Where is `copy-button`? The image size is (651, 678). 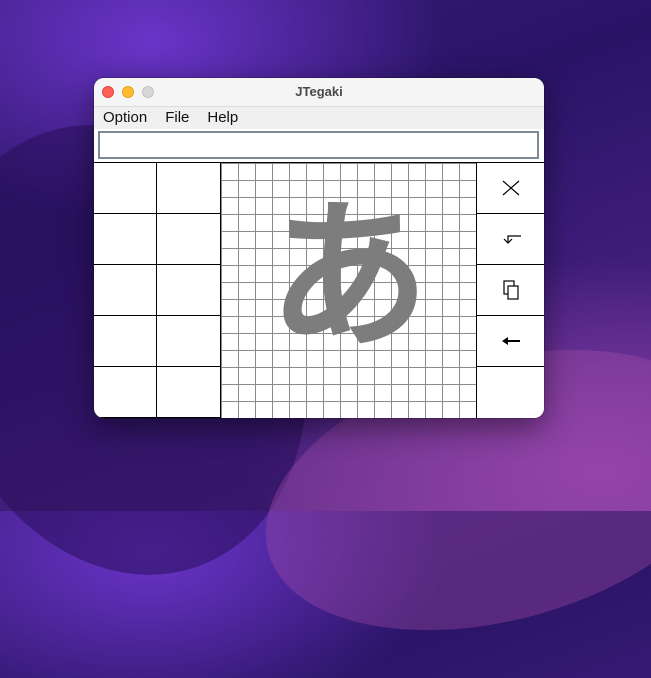
copy-button is located at coordinates (510, 290).